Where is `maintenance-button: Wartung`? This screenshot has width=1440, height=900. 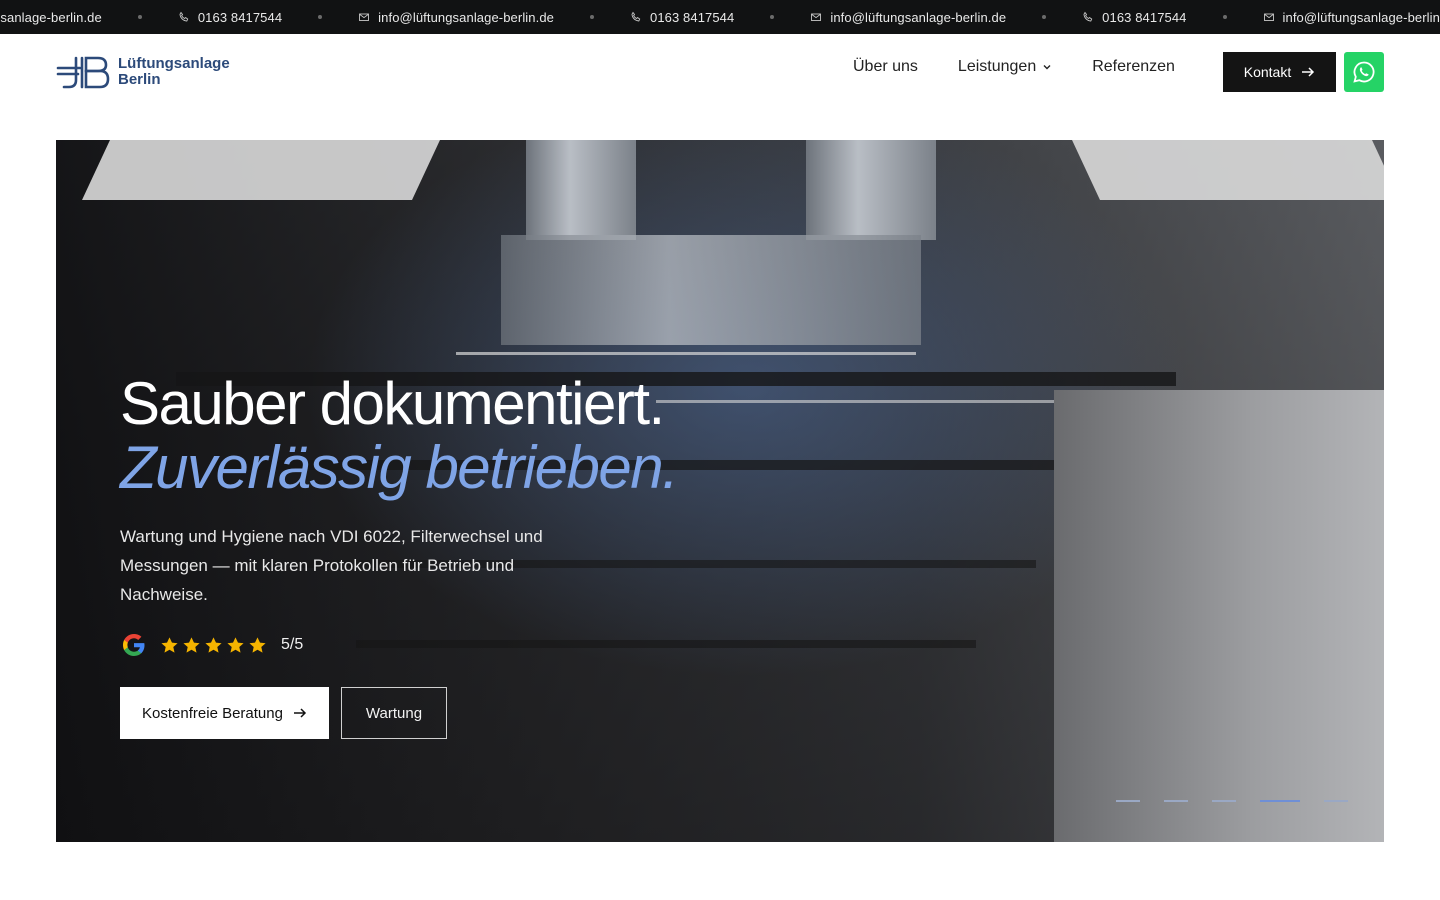 maintenance-button: Wartung is located at coordinates (394, 713).